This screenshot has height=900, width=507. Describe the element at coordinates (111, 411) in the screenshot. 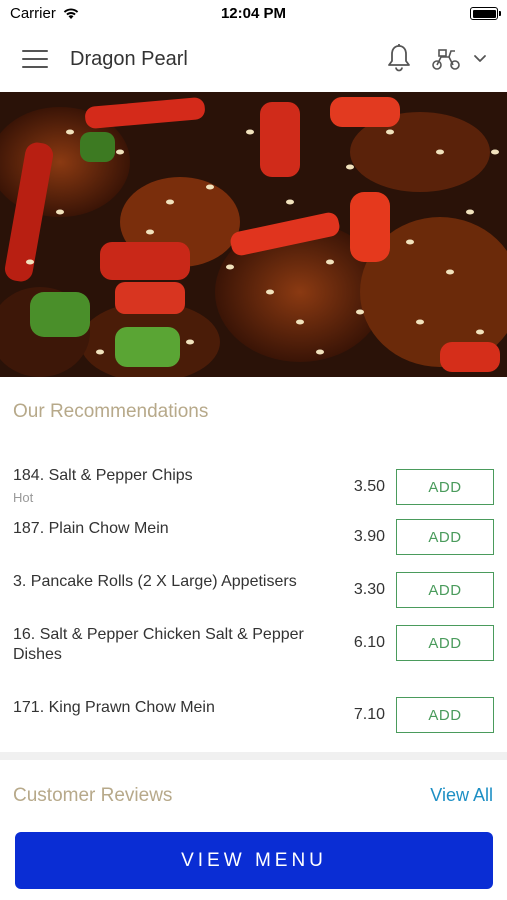

I see `recommendations-title: Our Recommendations` at that location.